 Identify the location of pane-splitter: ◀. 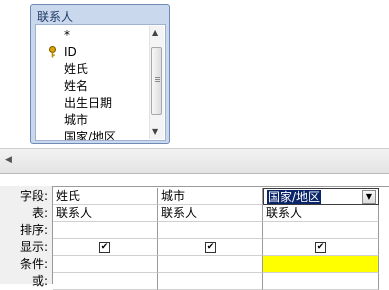
(194, 161).